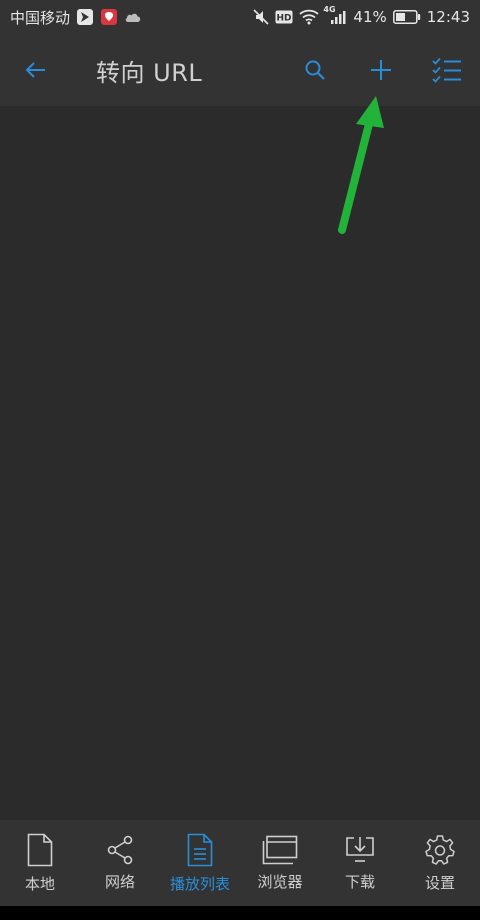 This screenshot has height=920, width=480. Describe the element at coordinates (199, 884) in the screenshot. I see `nav-label: 播放列表` at that location.